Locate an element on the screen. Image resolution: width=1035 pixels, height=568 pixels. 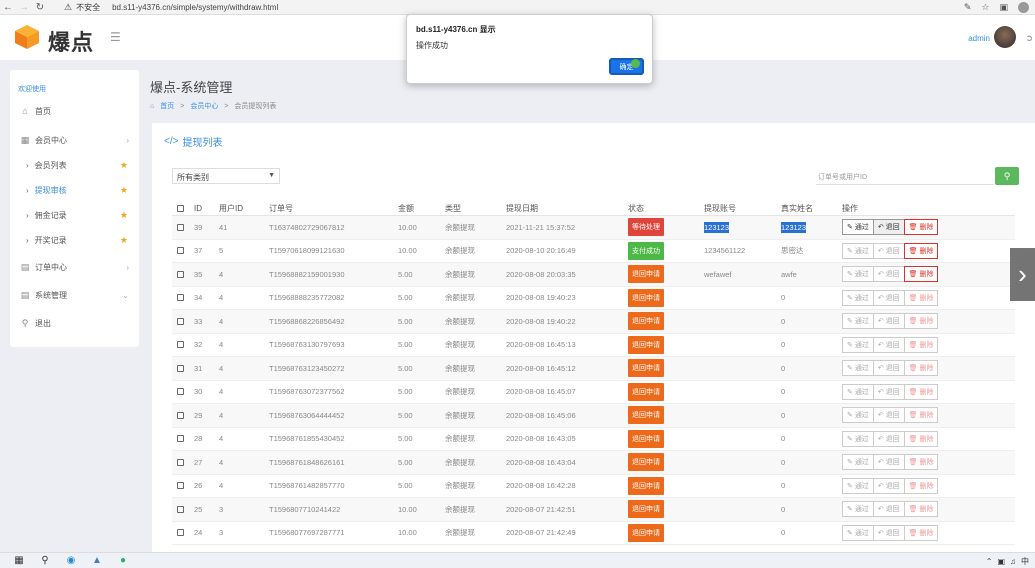
volume-icon: ♫ is located at coordinates (1013, 561).